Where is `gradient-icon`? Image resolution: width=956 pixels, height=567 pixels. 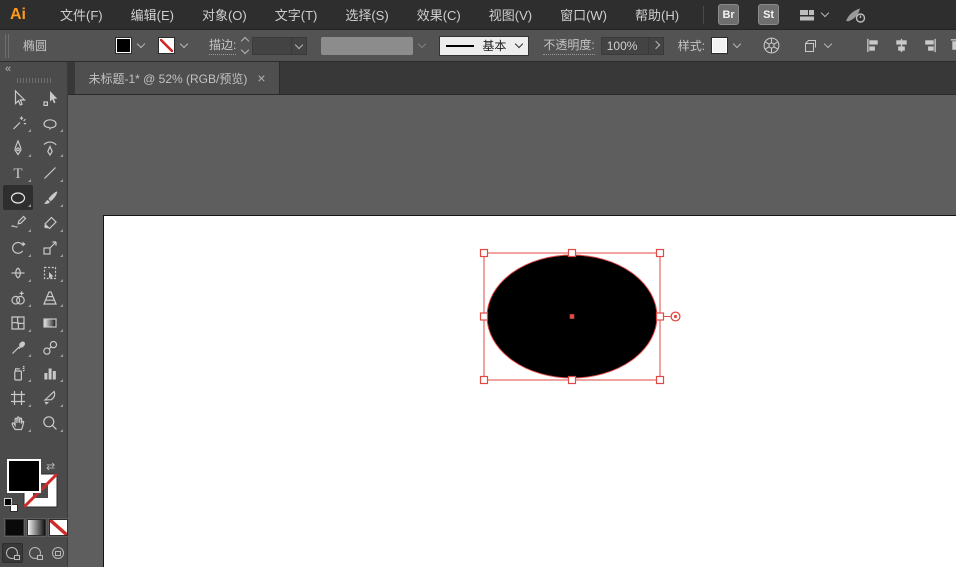
gradient-icon is located at coordinates (49, 322).